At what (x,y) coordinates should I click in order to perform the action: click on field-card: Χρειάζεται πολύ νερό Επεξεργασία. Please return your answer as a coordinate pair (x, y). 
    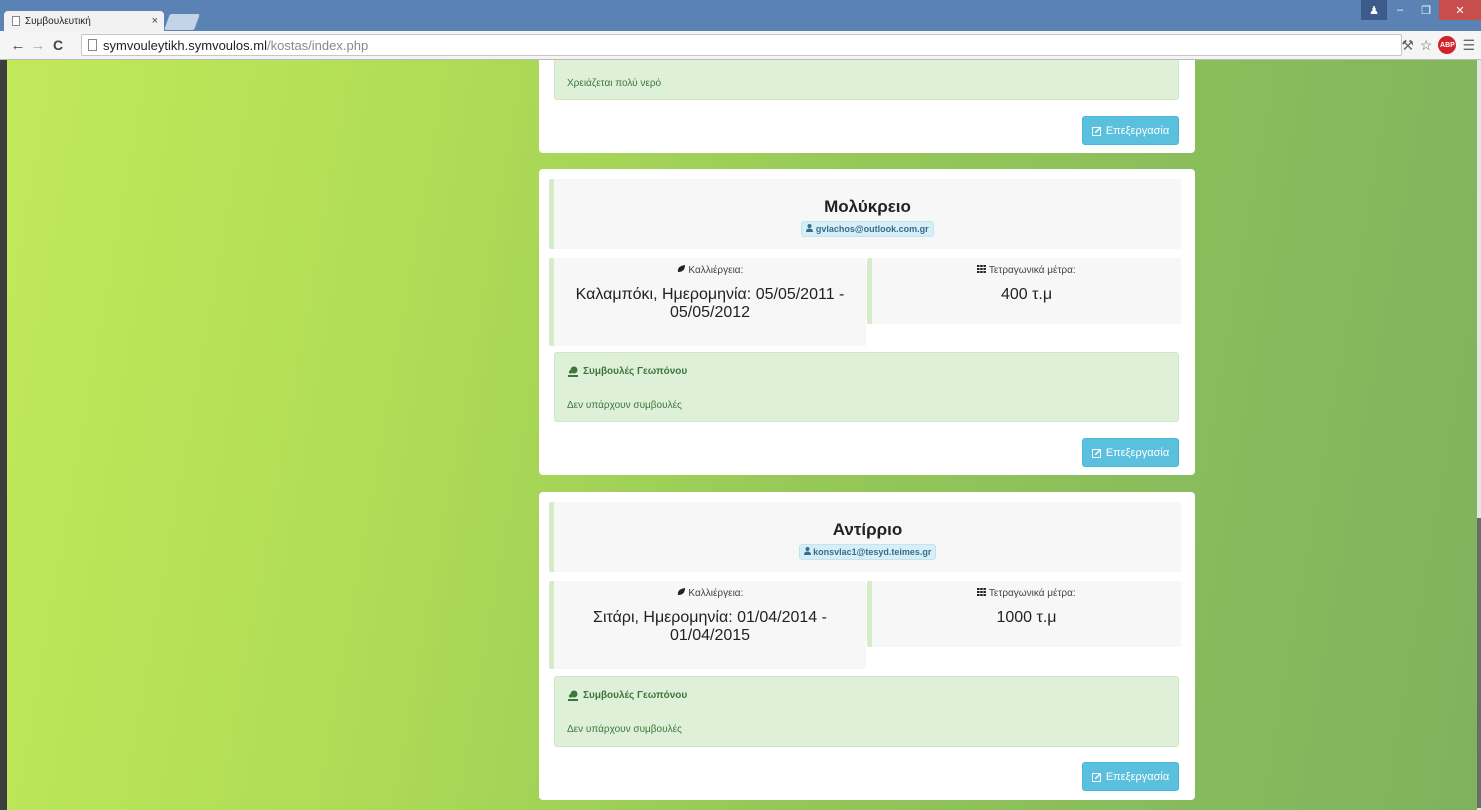
    Looking at the image, I should click on (867, 106).